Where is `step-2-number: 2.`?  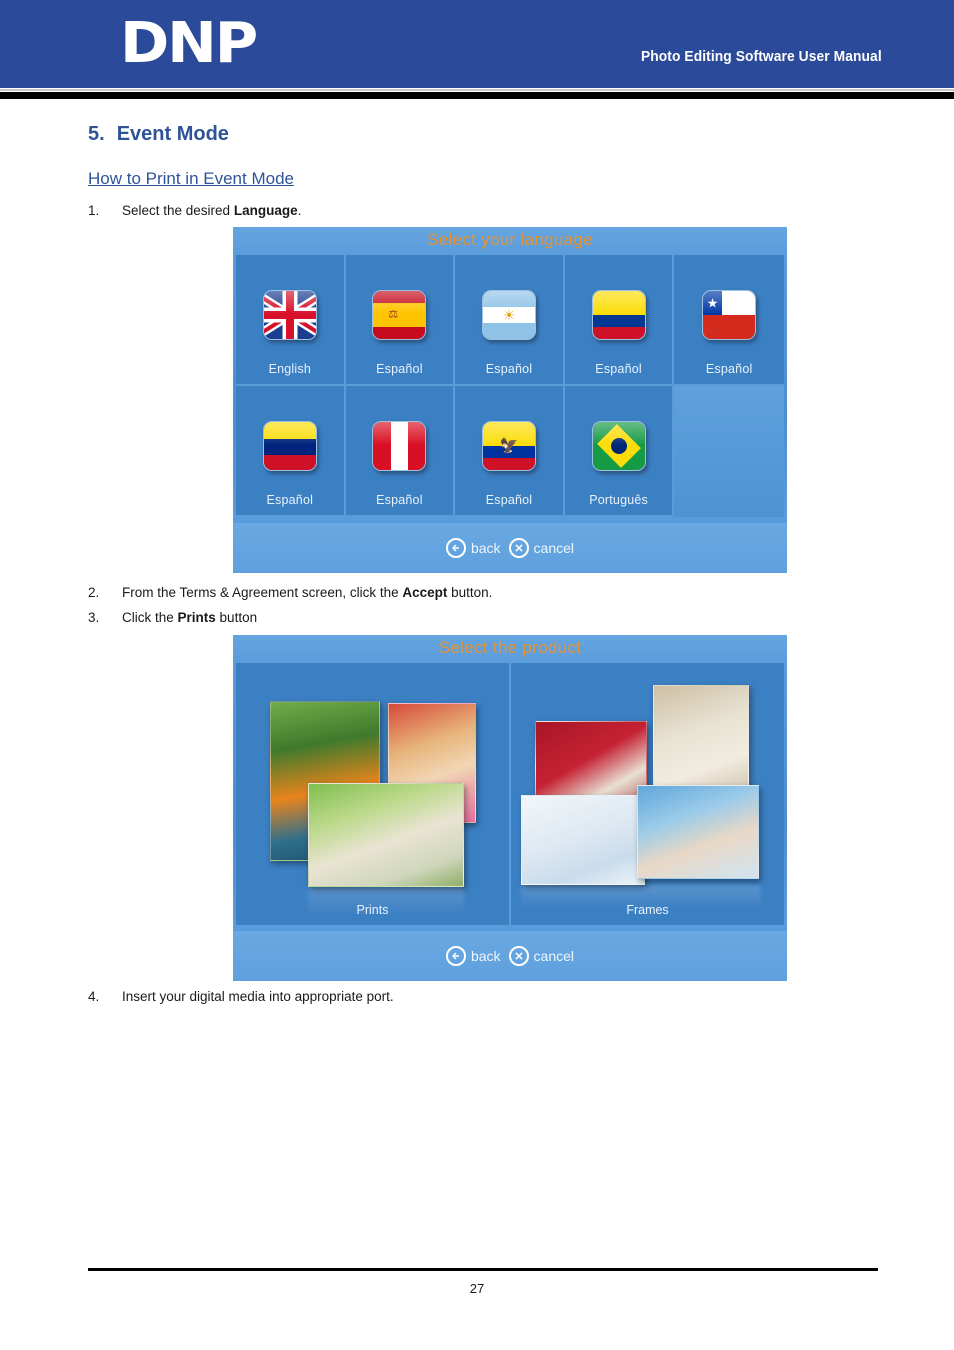
step-2-number: 2. is located at coordinates (94, 592).